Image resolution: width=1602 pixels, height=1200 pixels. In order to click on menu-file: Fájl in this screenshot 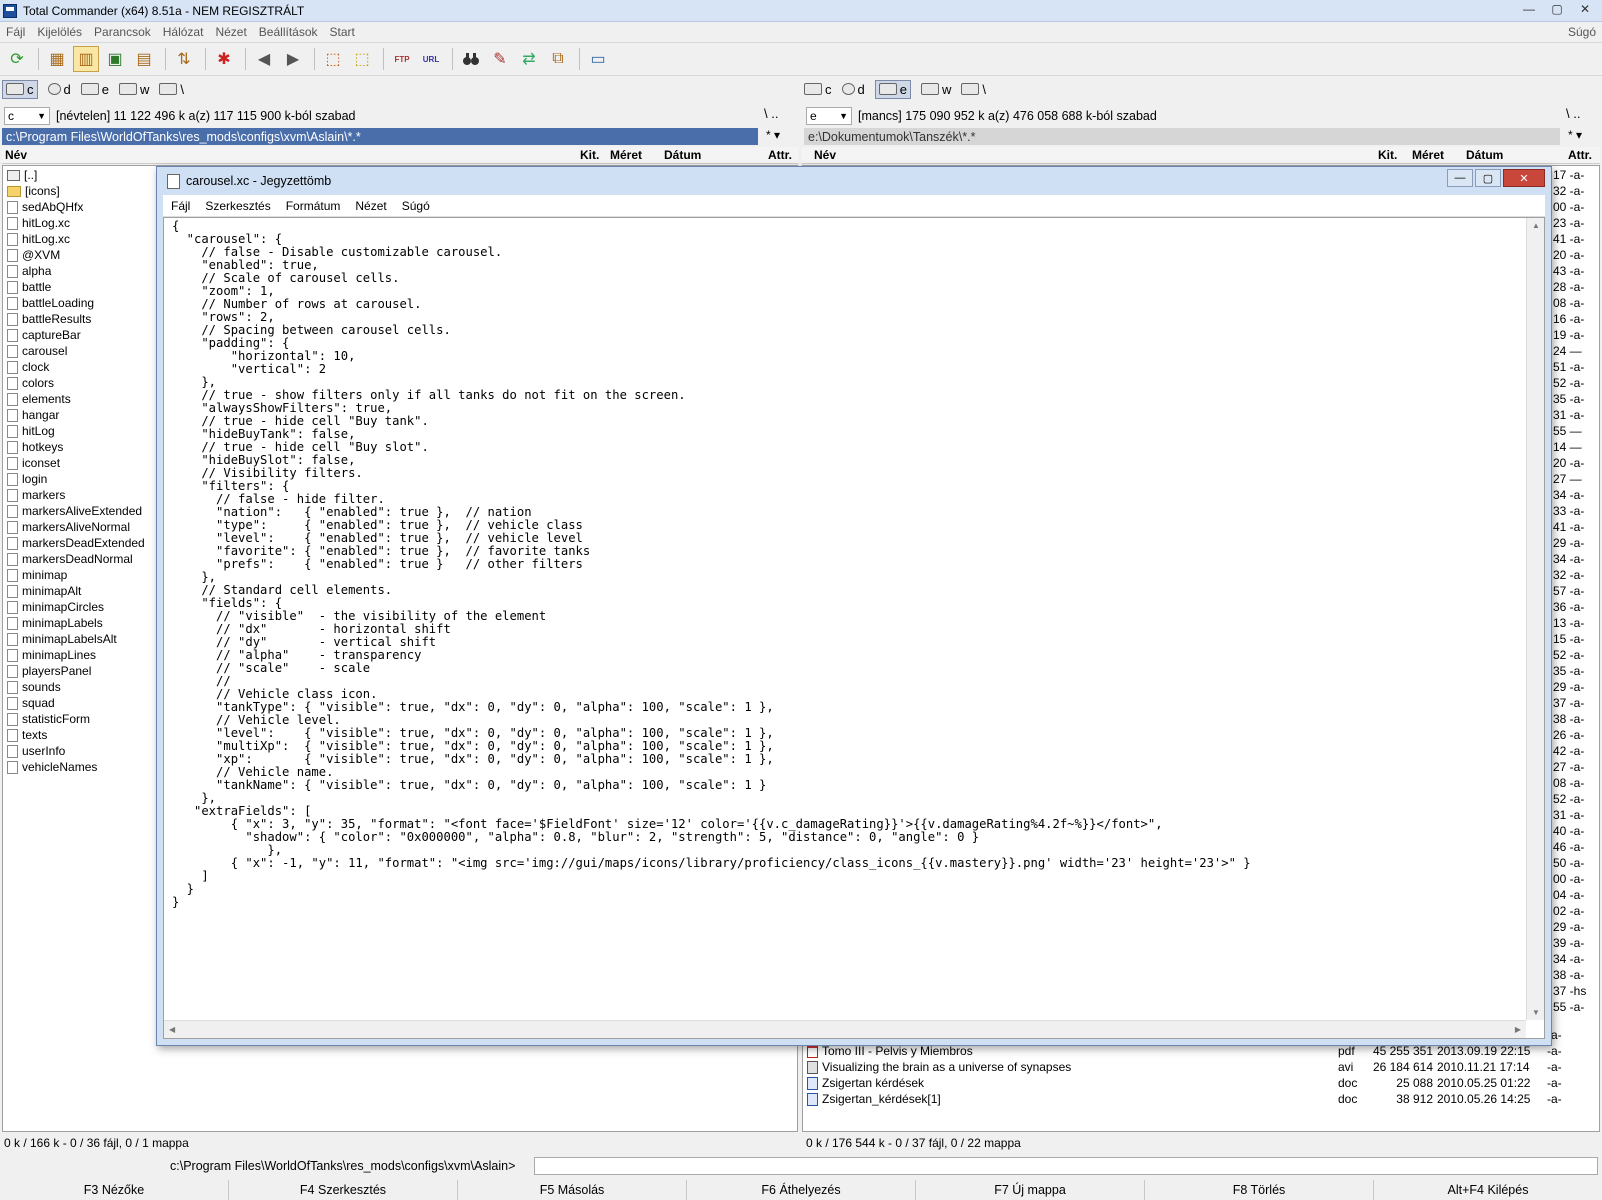, I will do `click(15, 32)`.